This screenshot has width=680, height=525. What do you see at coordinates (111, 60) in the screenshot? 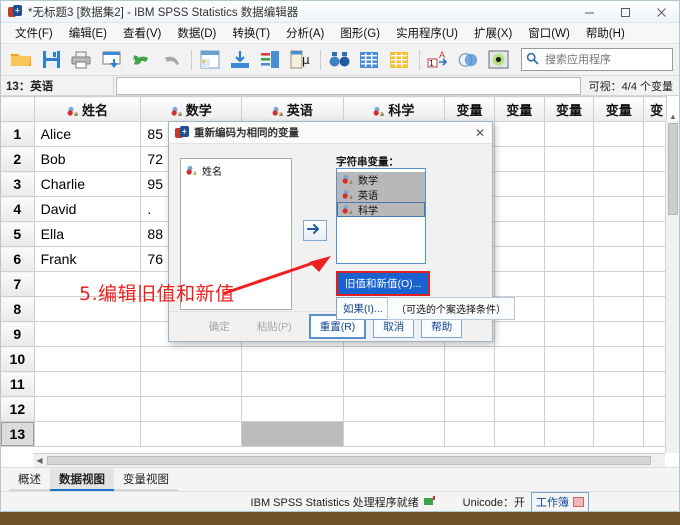
I see `recall-dialog-icon` at bounding box center [111, 60].